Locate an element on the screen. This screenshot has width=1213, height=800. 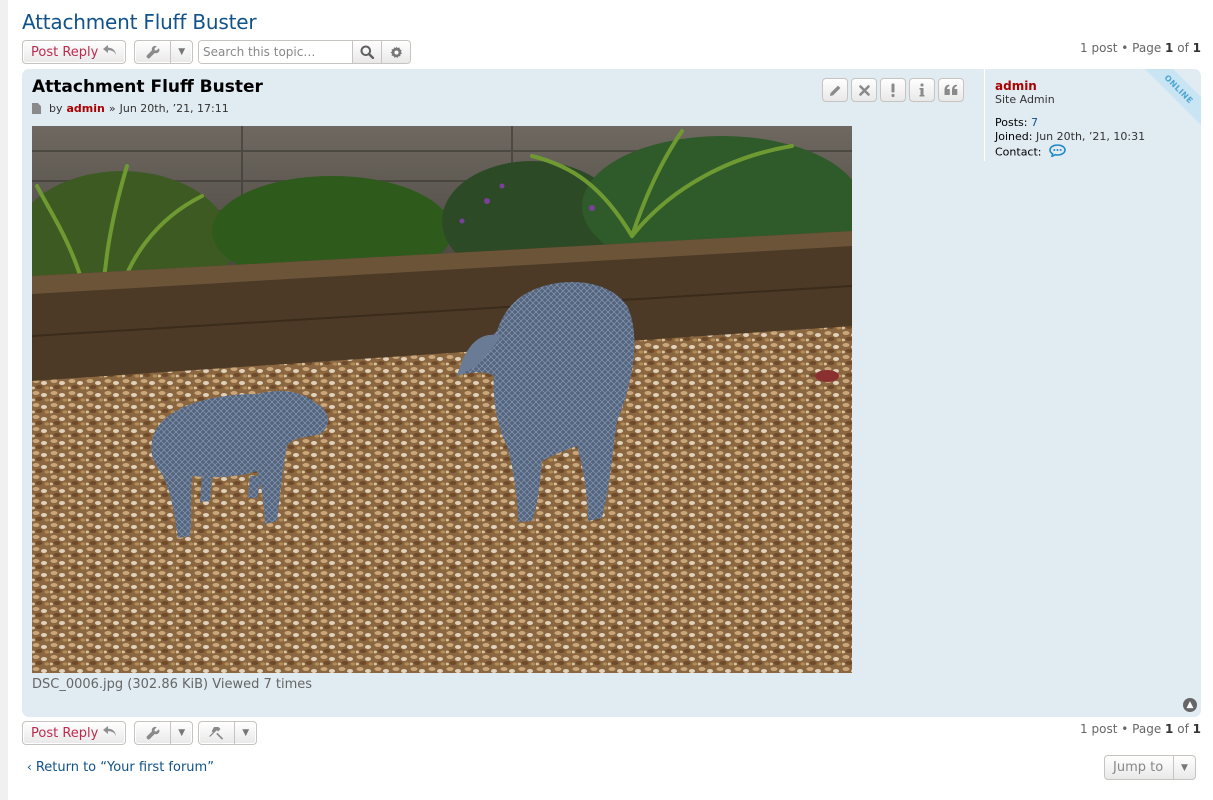
chevron-up-icon: ▲ is located at coordinates (1190, 705).